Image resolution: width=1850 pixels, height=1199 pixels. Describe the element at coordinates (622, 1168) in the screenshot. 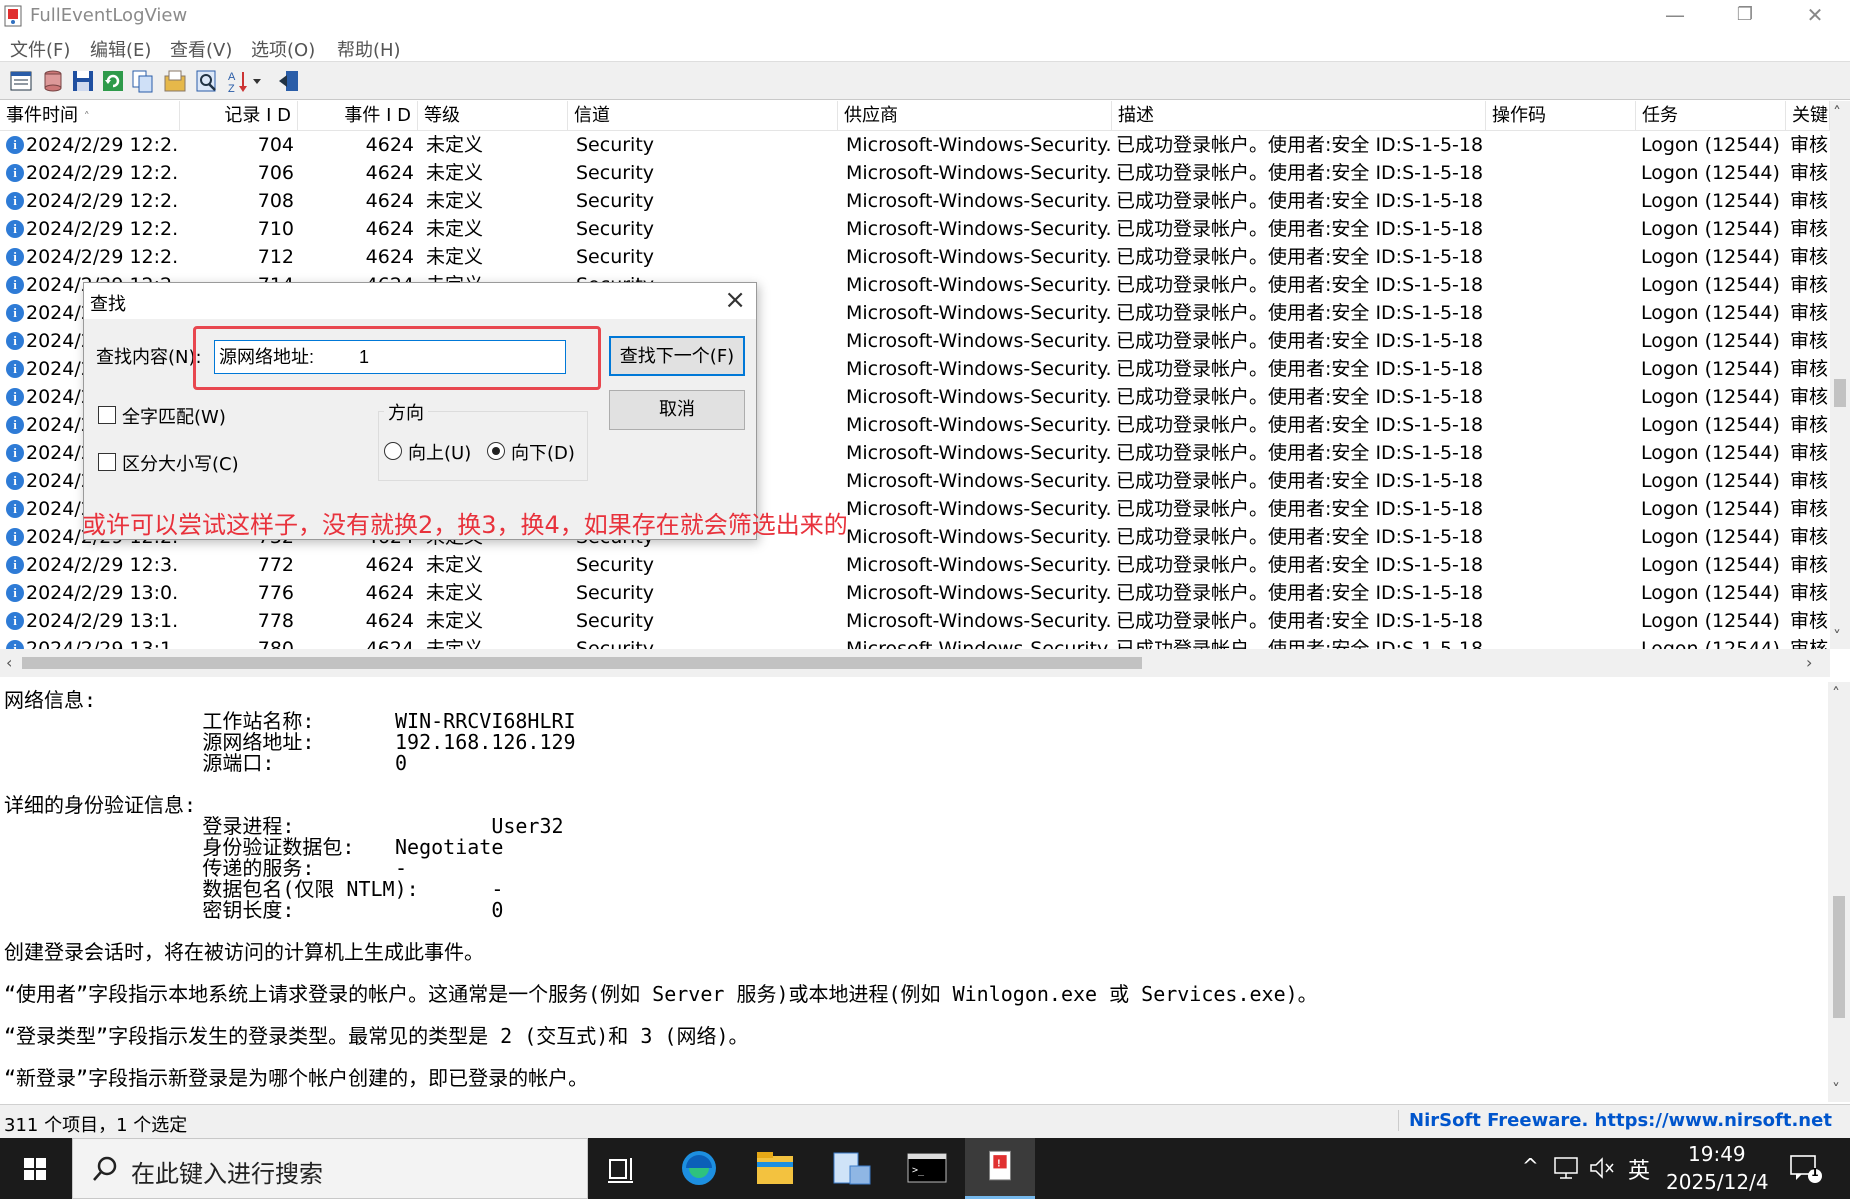

I see `task-view-icon` at that location.